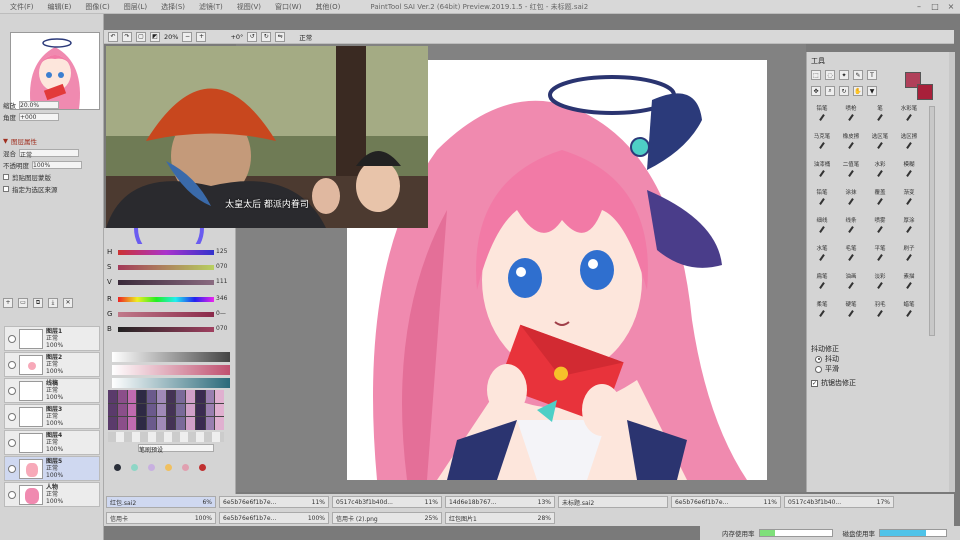  I want to click on rotate-icon: ↻, so click(844, 91).